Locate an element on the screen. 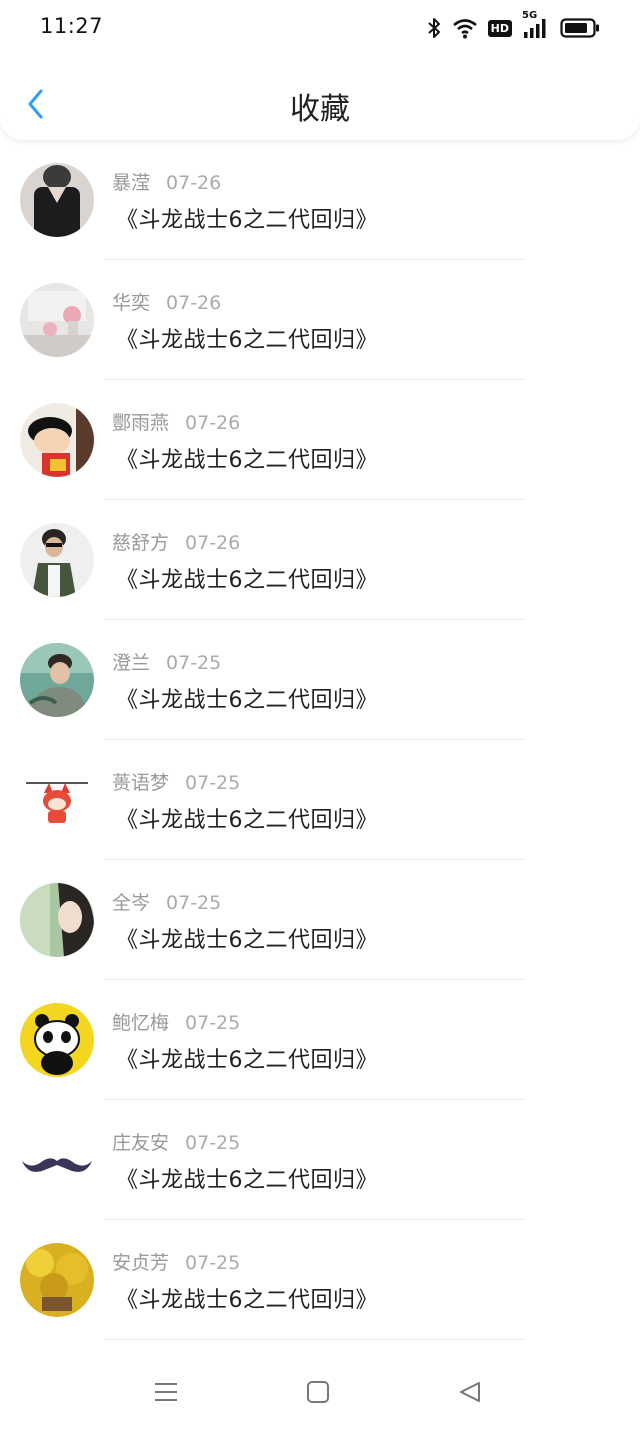 The image size is (640, 1433). header-card: 11:27 HD 5G 收藏 is located at coordinates (320, 70).